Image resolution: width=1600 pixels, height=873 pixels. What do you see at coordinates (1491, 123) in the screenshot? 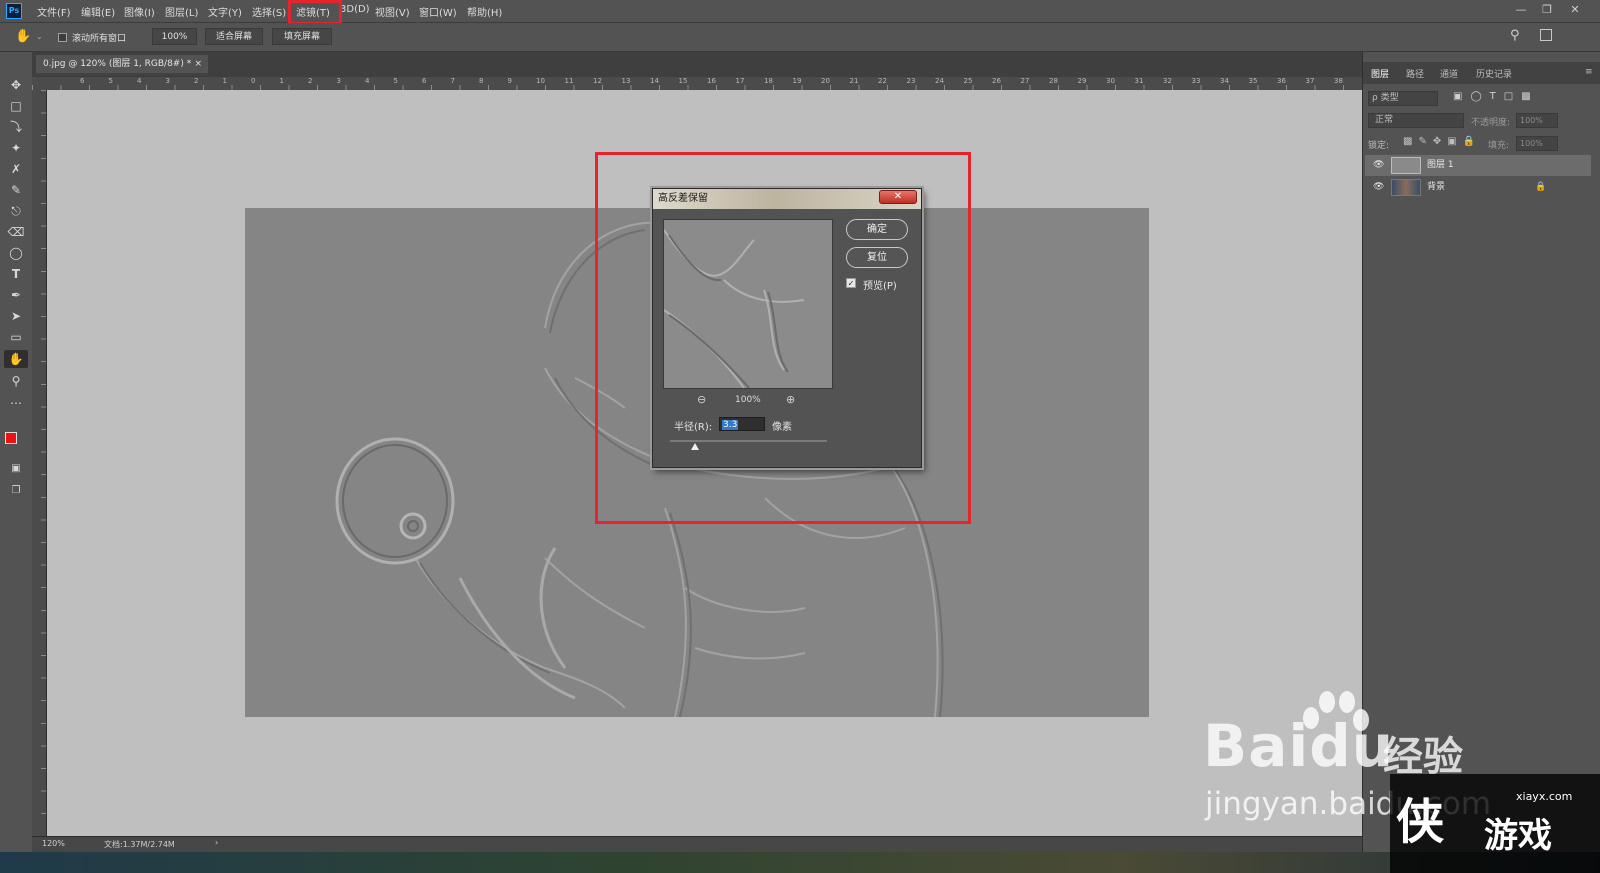
I see `opacity-label: 不透明度:` at bounding box center [1491, 123].